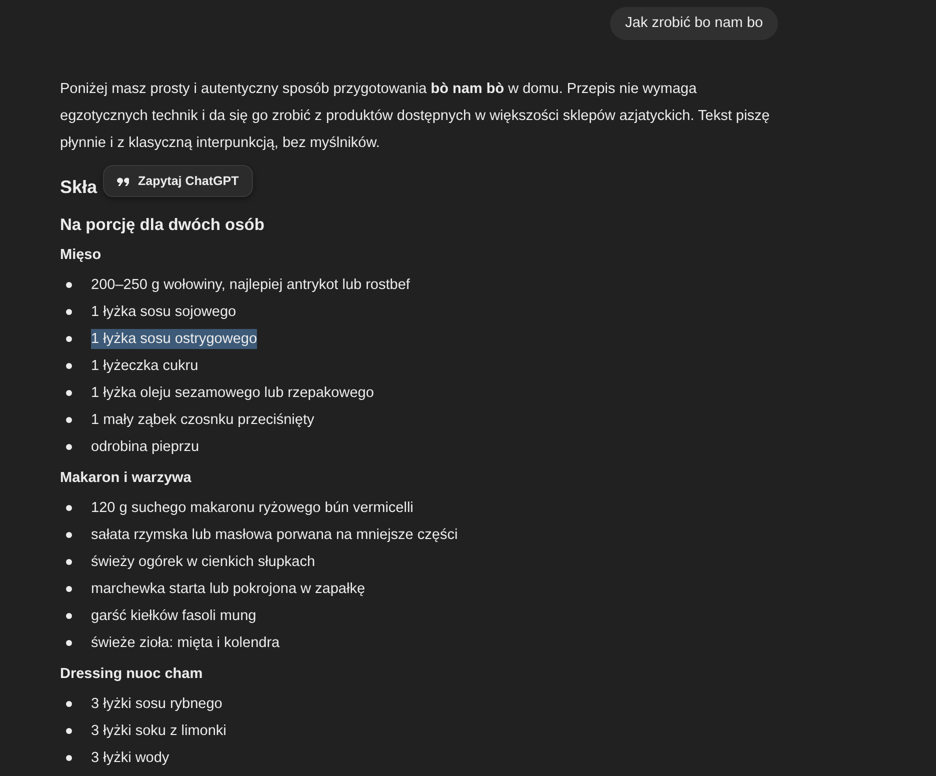 The width and height of the screenshot is (936, 776). I want to click on list-item: 1 łyżka oleju sezamowego lub rzepakowego, so click(232, 393).